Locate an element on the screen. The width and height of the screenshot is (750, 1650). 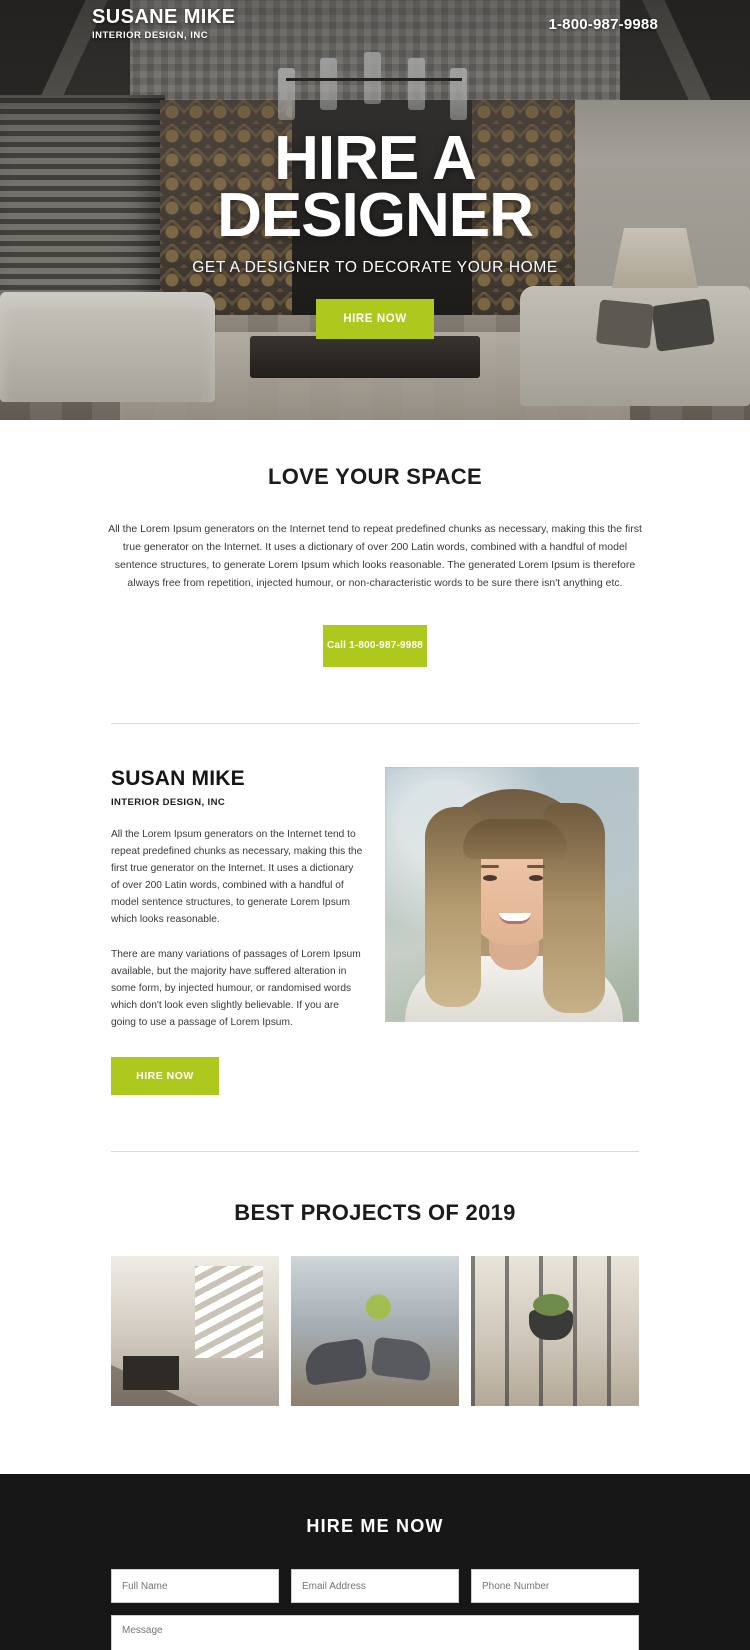
brand-block: SUSANE MIKE INTERIOR DESIGN, INC is located at coordinates (163, 24).